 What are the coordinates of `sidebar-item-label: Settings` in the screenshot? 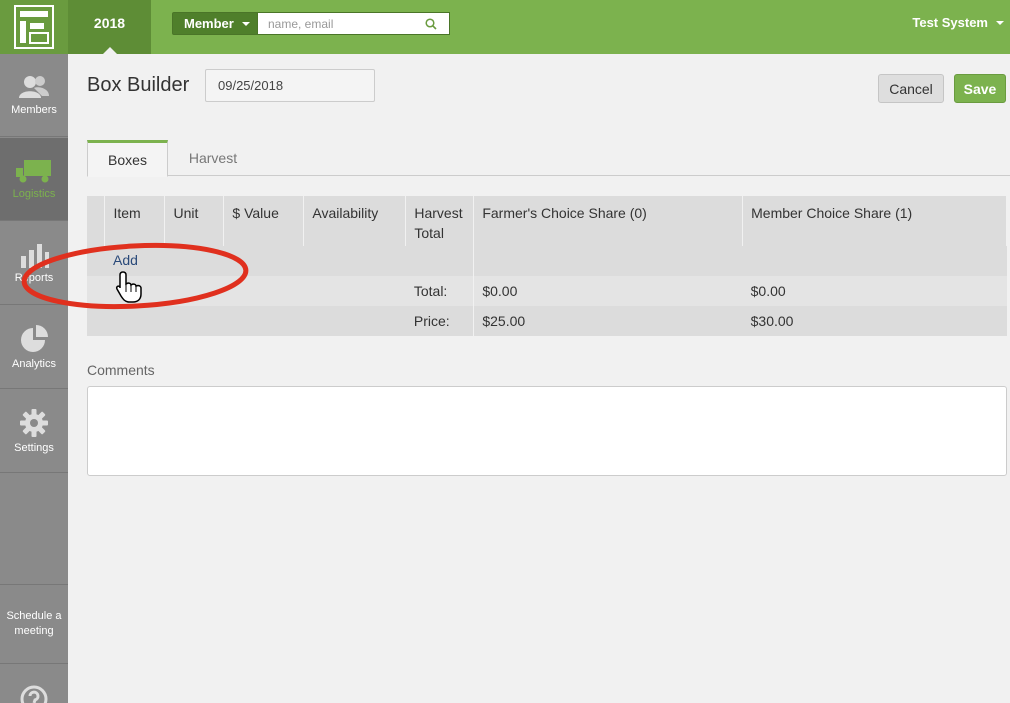 It's located at (34, 448).